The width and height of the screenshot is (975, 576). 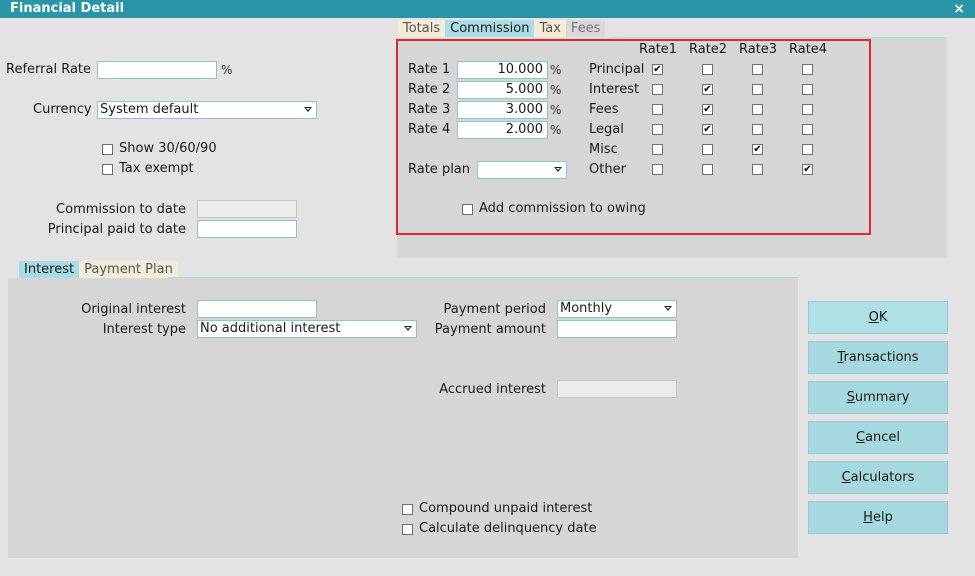 I want to click on referral-rate-label: Referral Rate, so click(x=49, y=69).